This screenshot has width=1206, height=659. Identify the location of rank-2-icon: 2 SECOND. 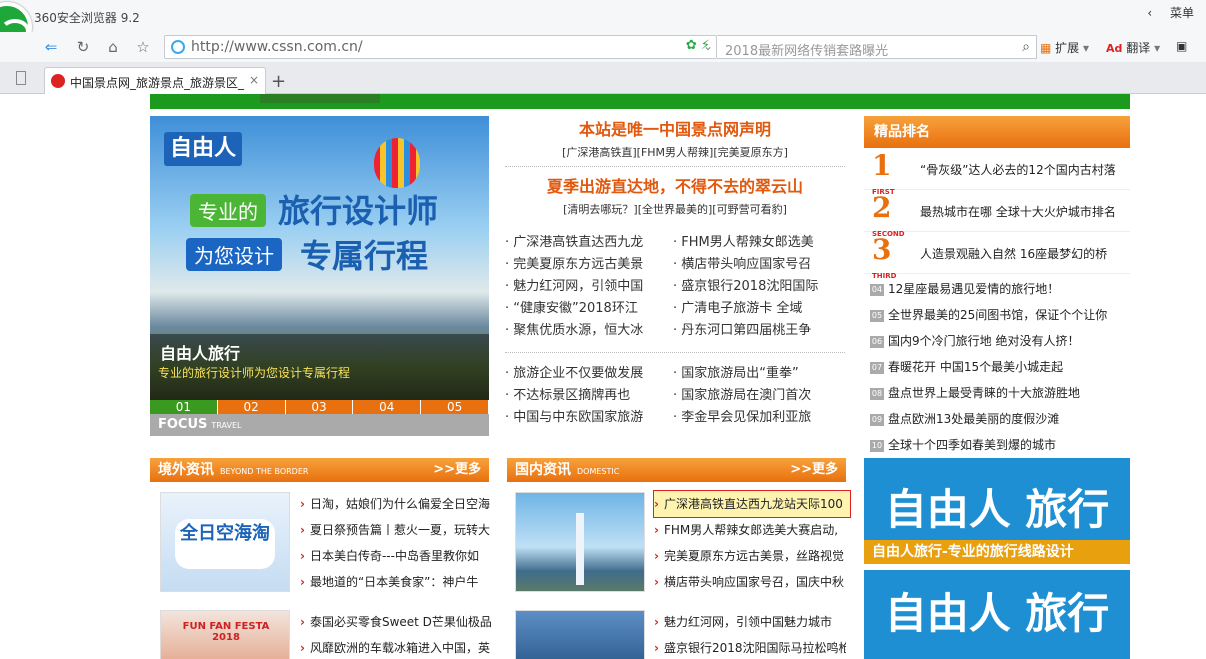
(888, 215).